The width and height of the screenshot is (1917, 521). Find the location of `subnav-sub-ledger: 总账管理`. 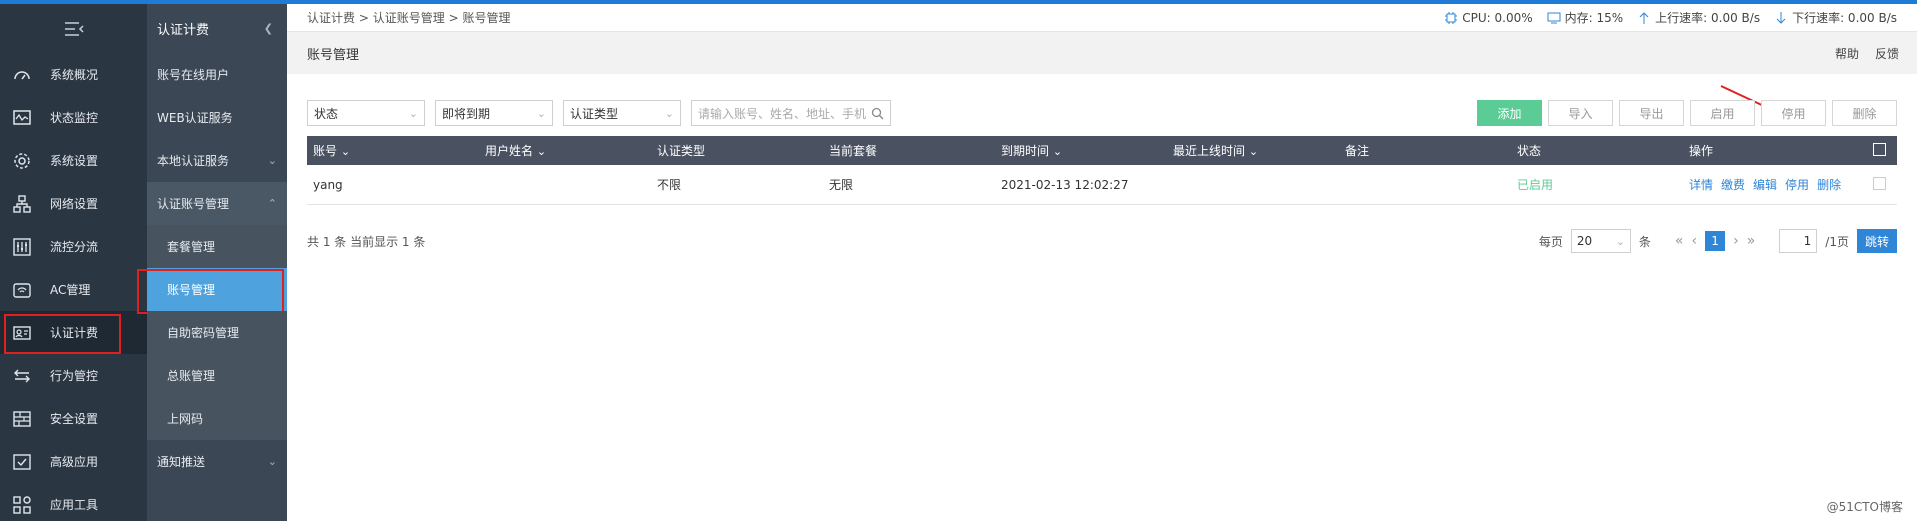

subnav-sub-ledger: 总账管理 is located at coordinates (217, 375).